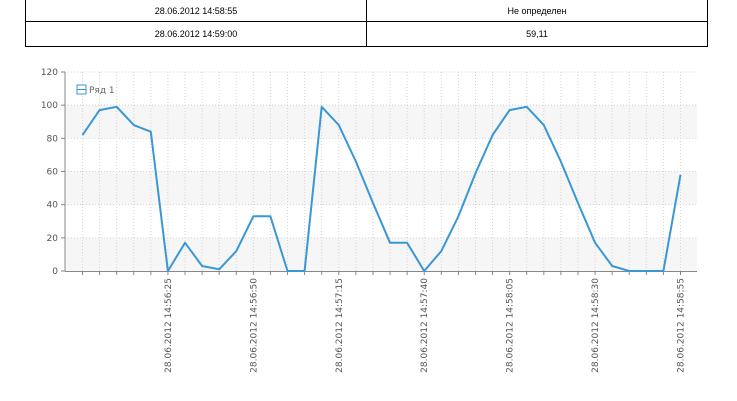  I want to click on x-tick-label: 28.06.2012 14:56:25, so click(169, 325).